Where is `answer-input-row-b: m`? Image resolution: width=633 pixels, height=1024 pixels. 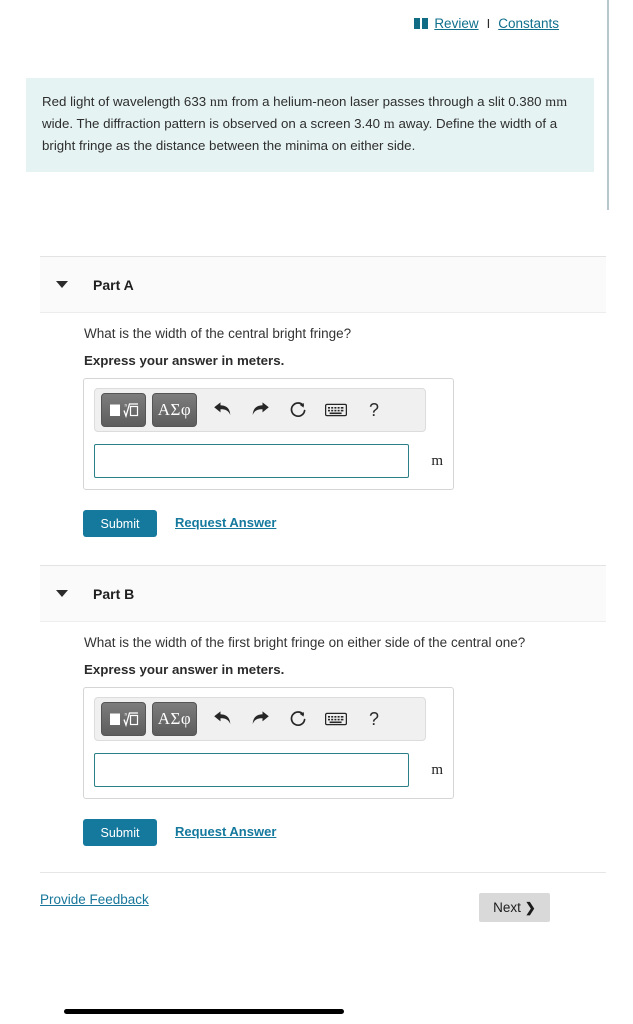
answer-input-row-b: m is located at coordinates (268, 770).